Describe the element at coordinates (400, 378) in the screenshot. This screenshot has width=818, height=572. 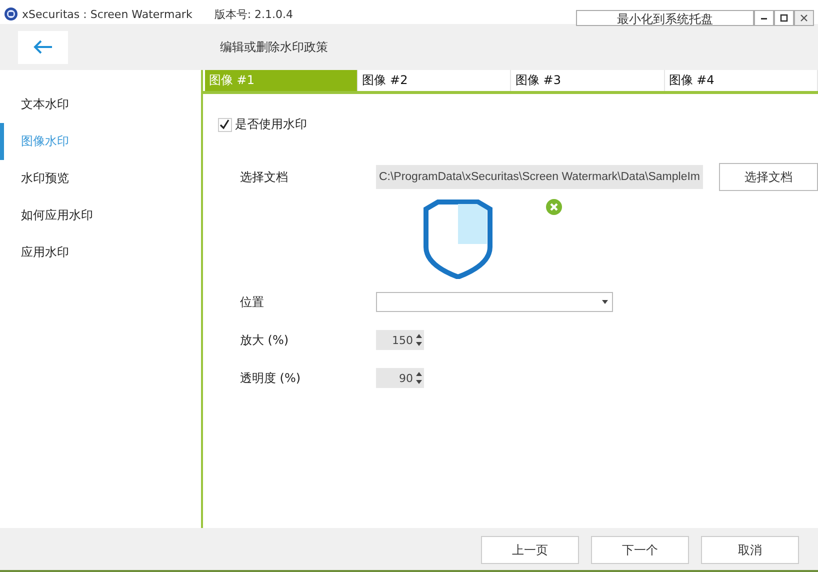
I see `opacity-spinbox: 90` at that location.